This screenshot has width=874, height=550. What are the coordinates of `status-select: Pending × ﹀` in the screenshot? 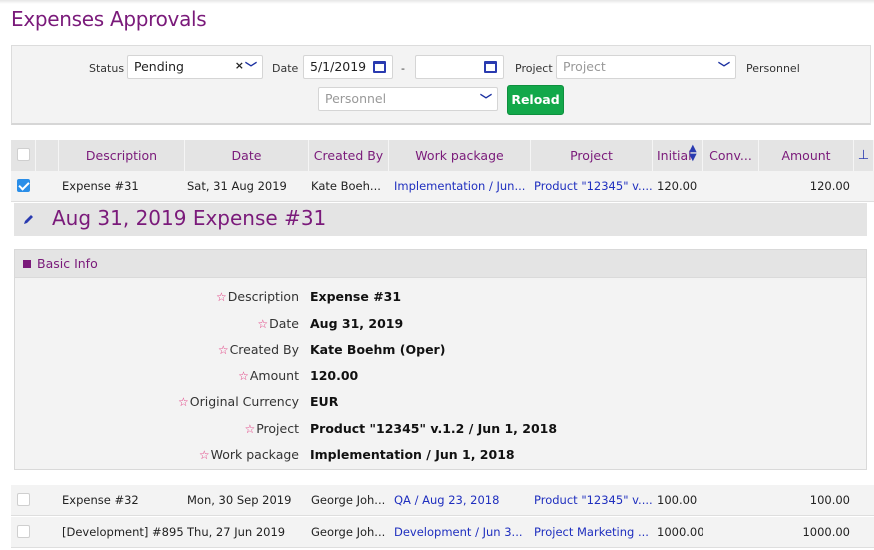 It's located at (195, 67).